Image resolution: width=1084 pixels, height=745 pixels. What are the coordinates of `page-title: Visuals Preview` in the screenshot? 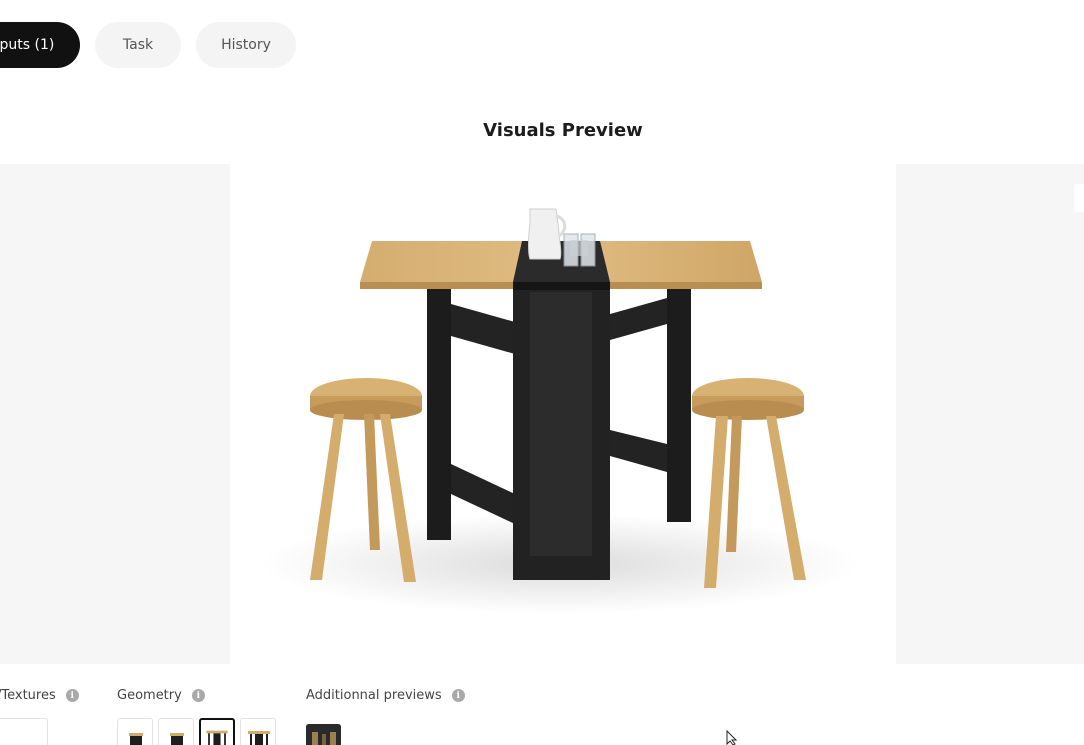 It's located at (563, 130).